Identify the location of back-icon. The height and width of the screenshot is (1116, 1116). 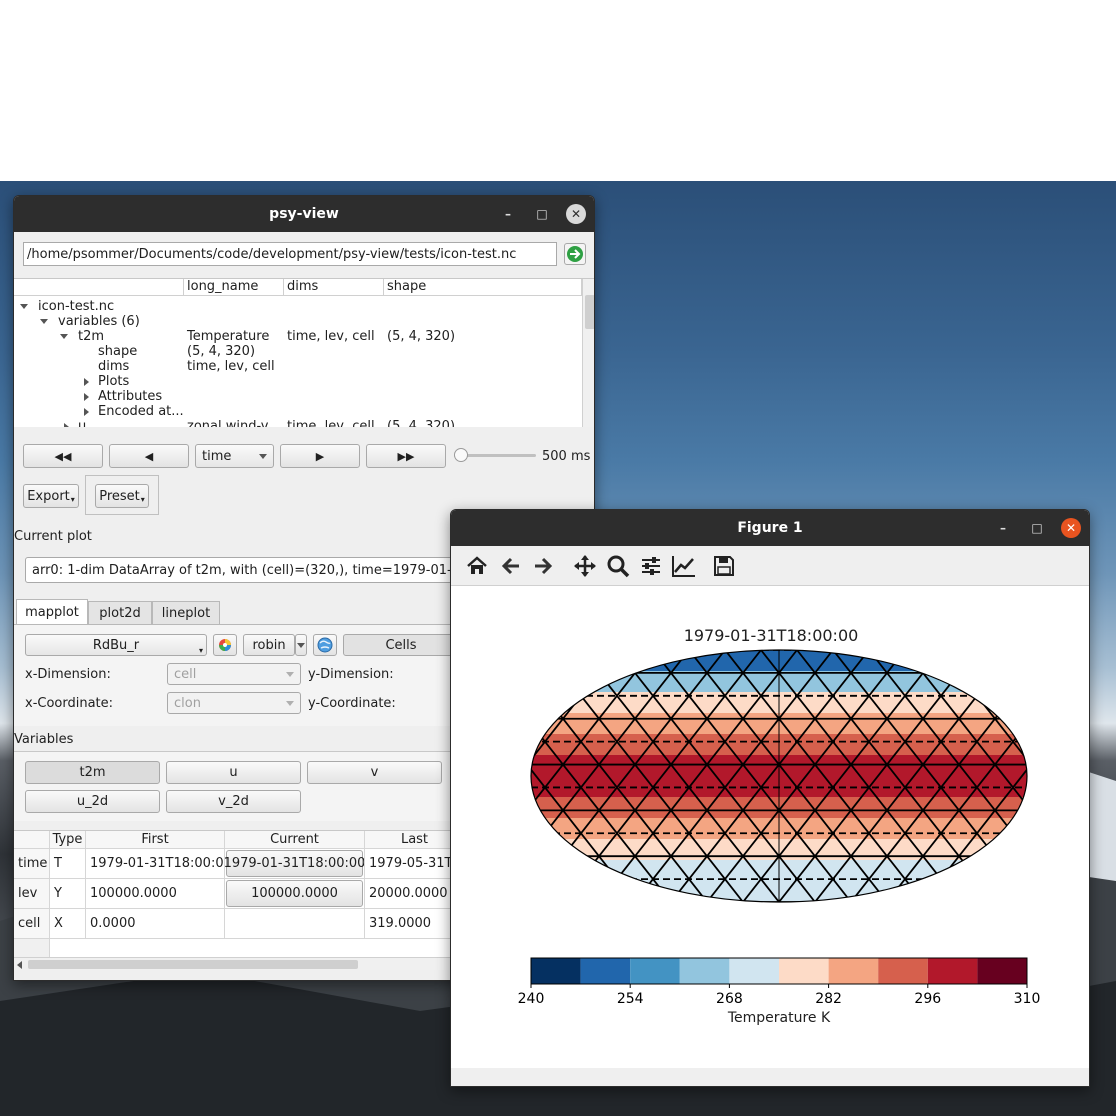
(511, 566).